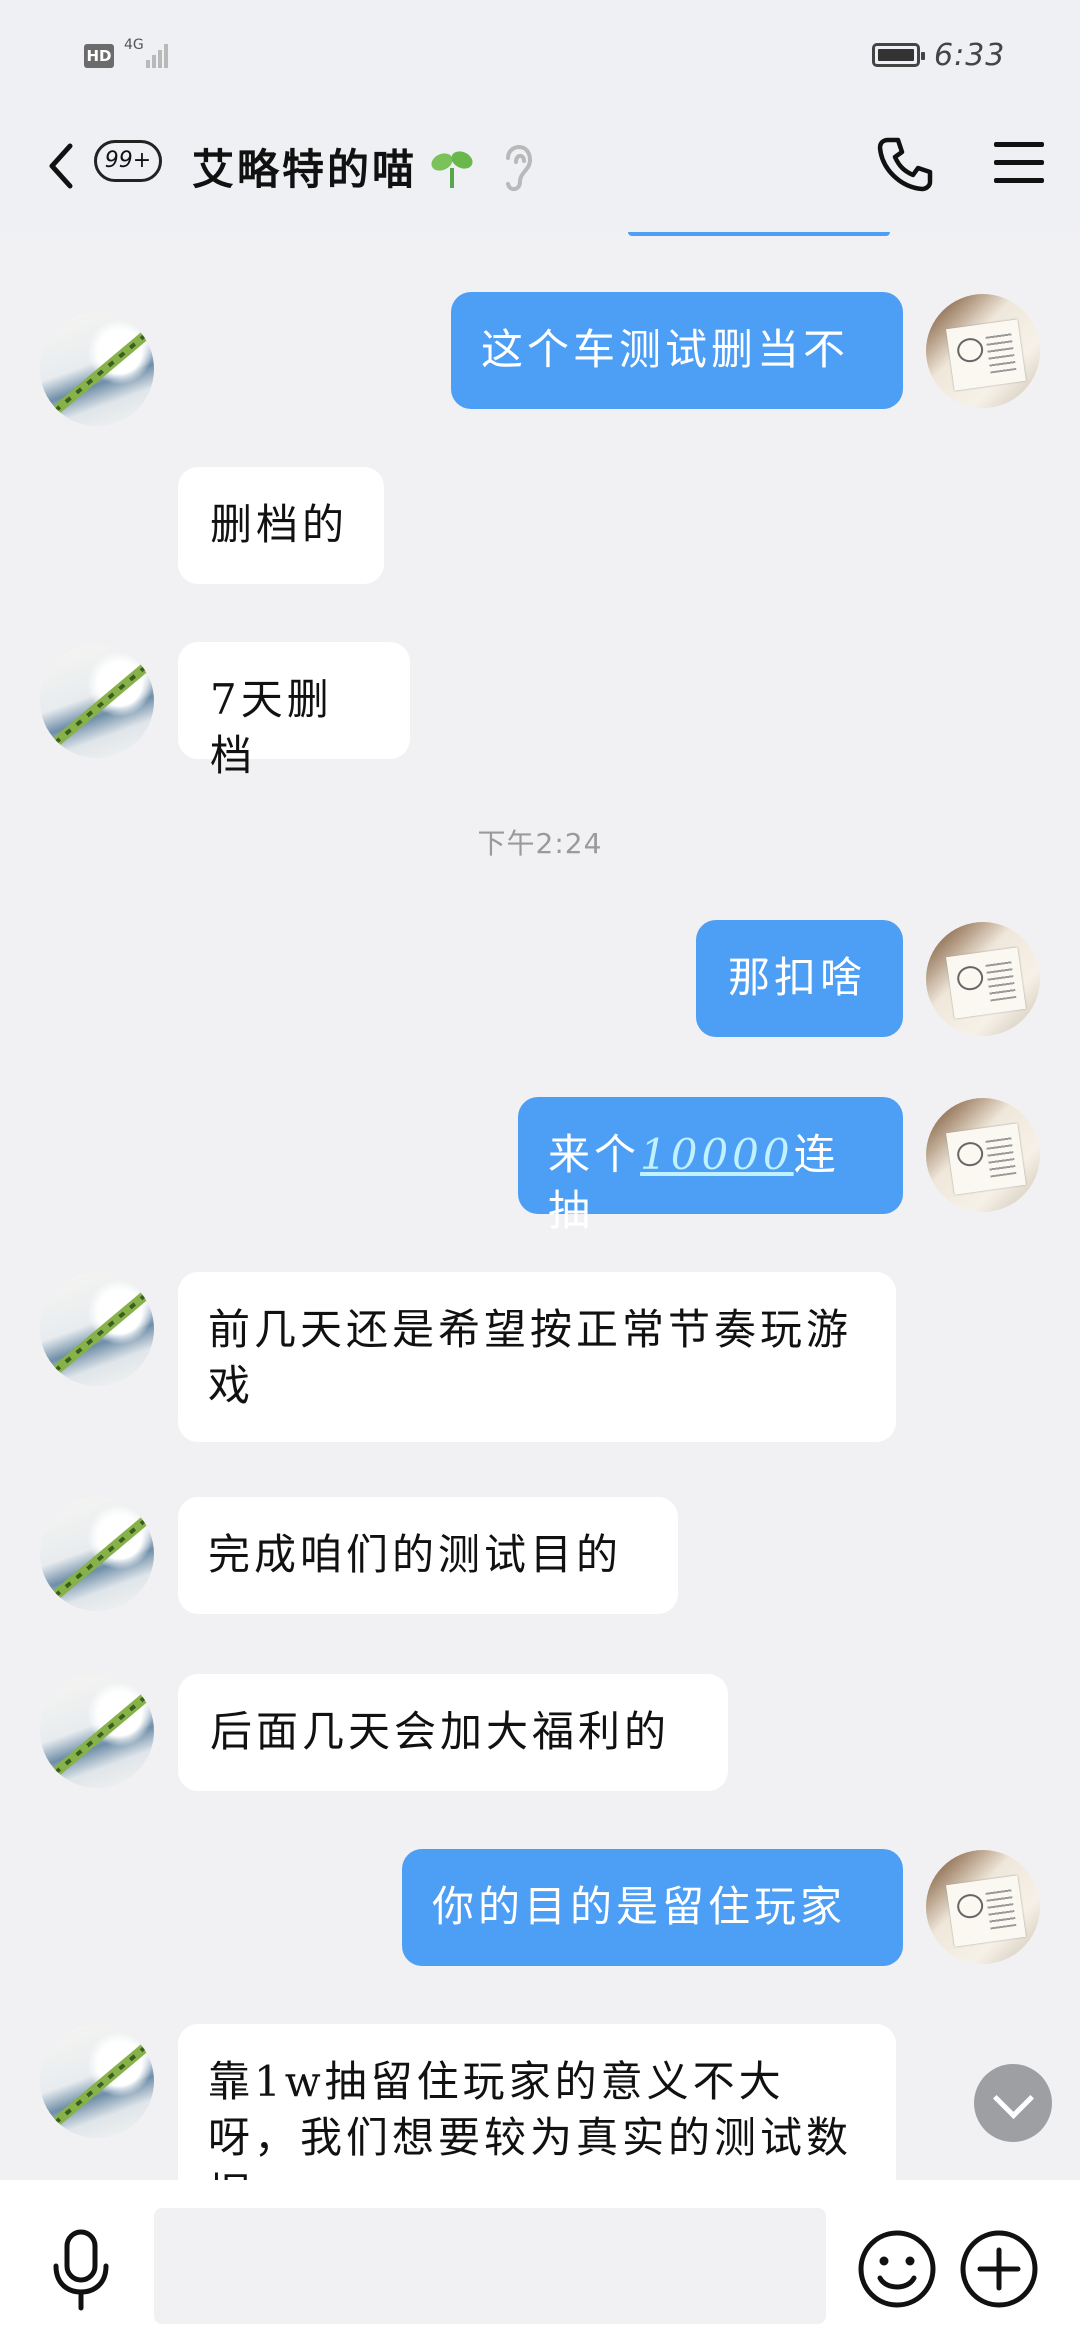 Image resolution: width=1080 pixels, height=2351 pixels. Describe the element at coordinates (677, 350) in the screenshot. I see `message-bubble-outgoing: 这个车测试删当不` at that location.